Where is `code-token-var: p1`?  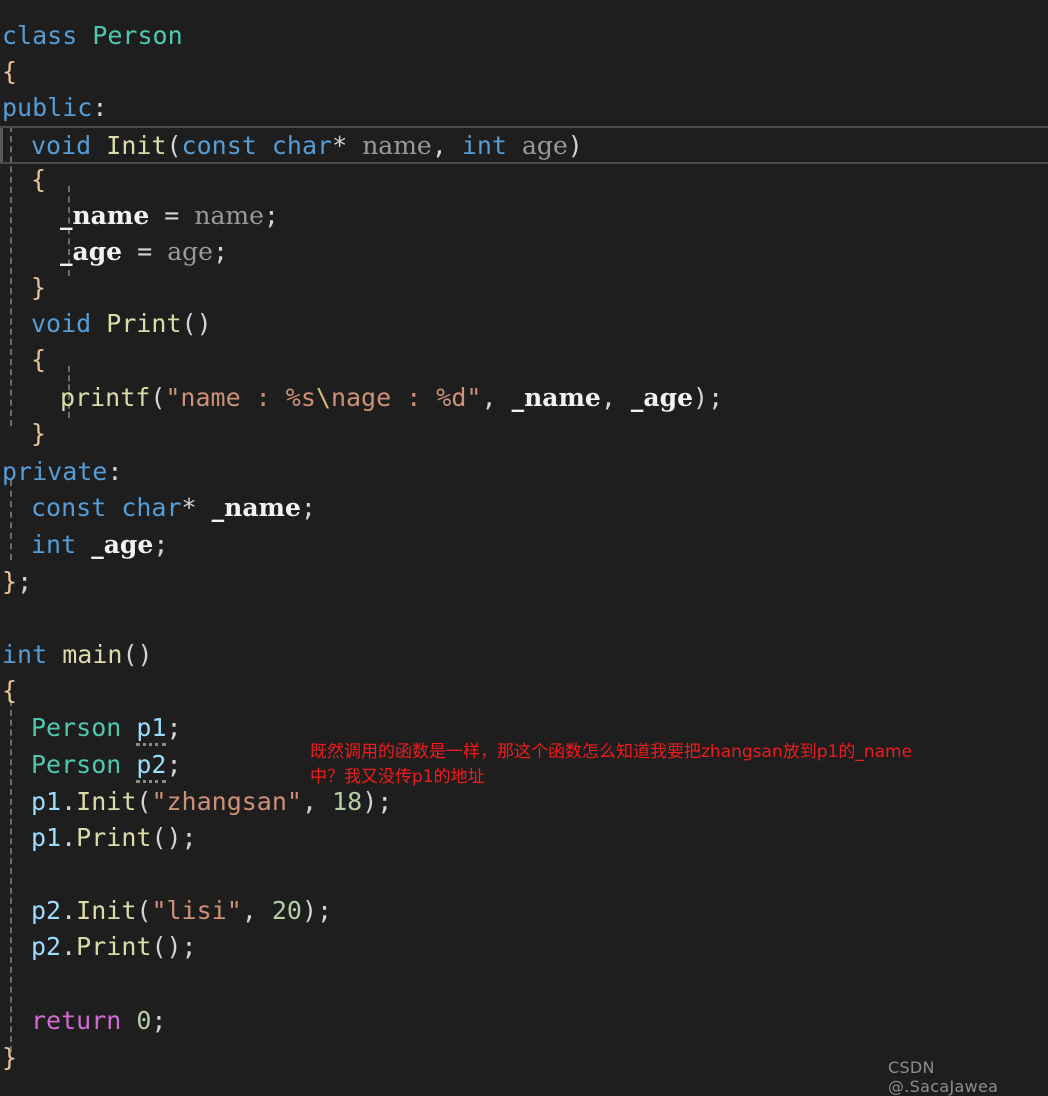 code-token-var: p1 is located at coordinates (46, 801).